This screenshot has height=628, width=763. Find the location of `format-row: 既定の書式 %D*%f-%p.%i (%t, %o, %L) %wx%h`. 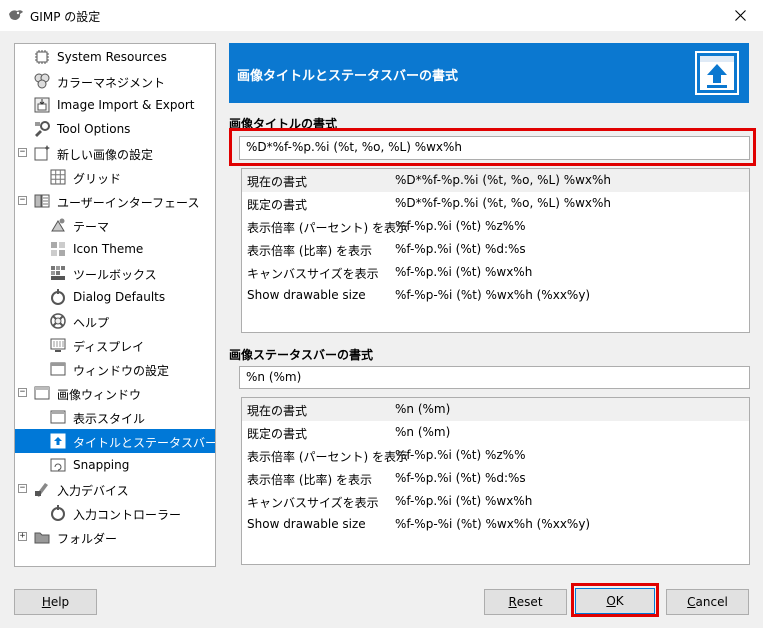

format-row: 既定の書式 %D*%f-%p.%i (%t, %o, %L) %wx%h is located at coordinates (495, 203).